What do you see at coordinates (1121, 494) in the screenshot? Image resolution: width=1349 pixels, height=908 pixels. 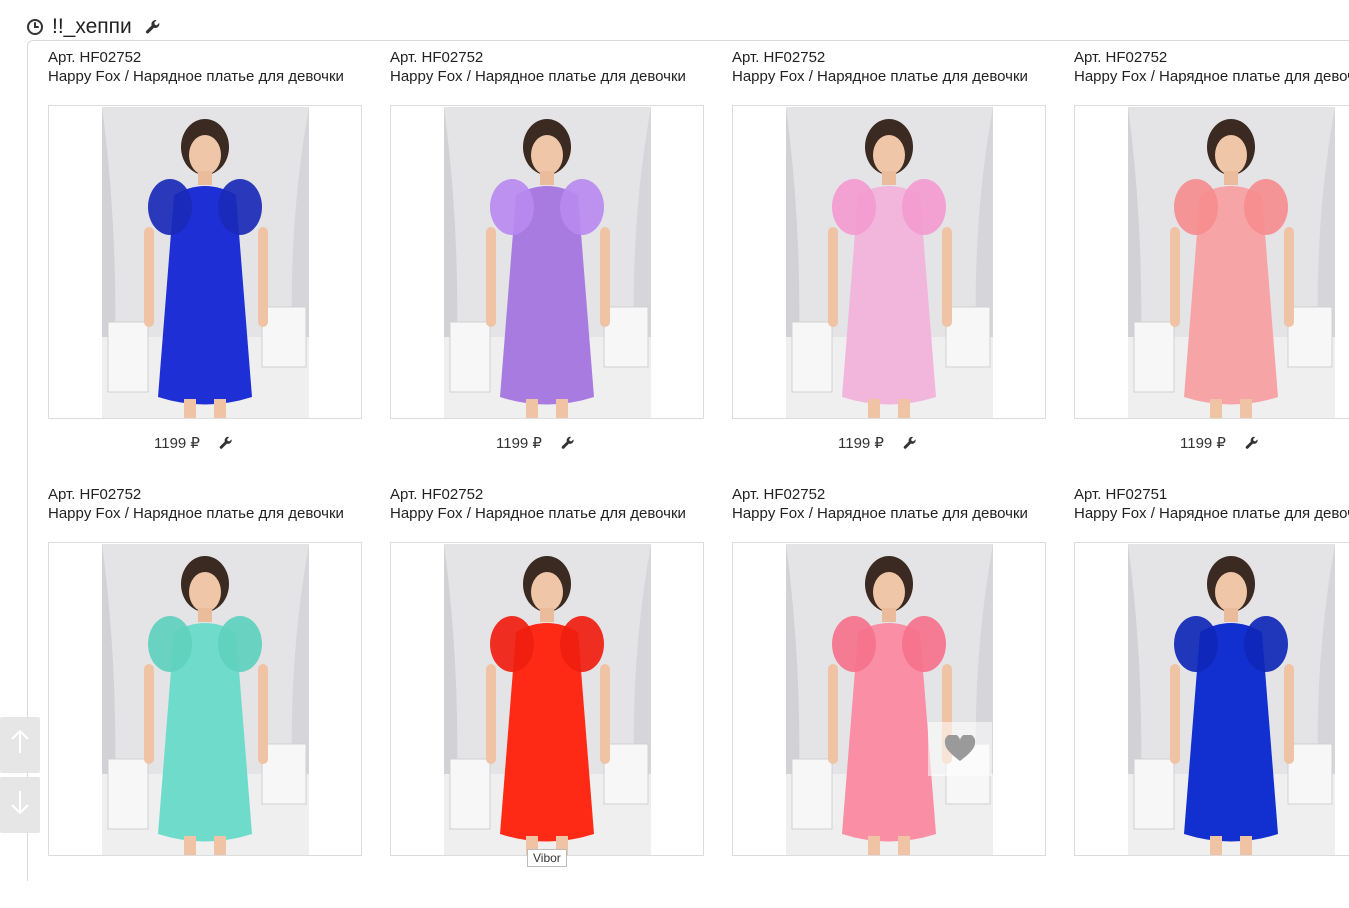 I see `product-article: Арт. HF02751` at bounding box center [1121, 494].